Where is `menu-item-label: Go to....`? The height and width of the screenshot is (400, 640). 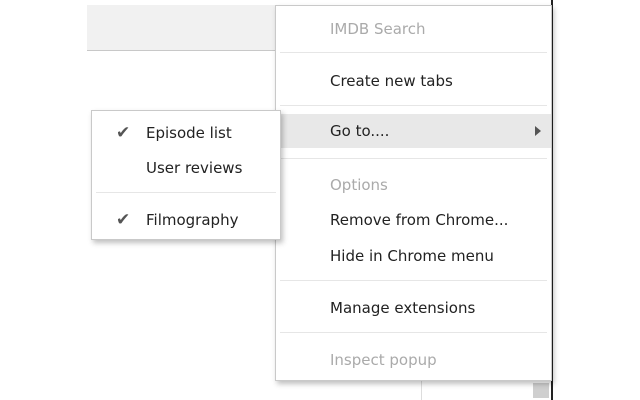 menu-item-label: Go to.... is located at coordinates (360, 131).